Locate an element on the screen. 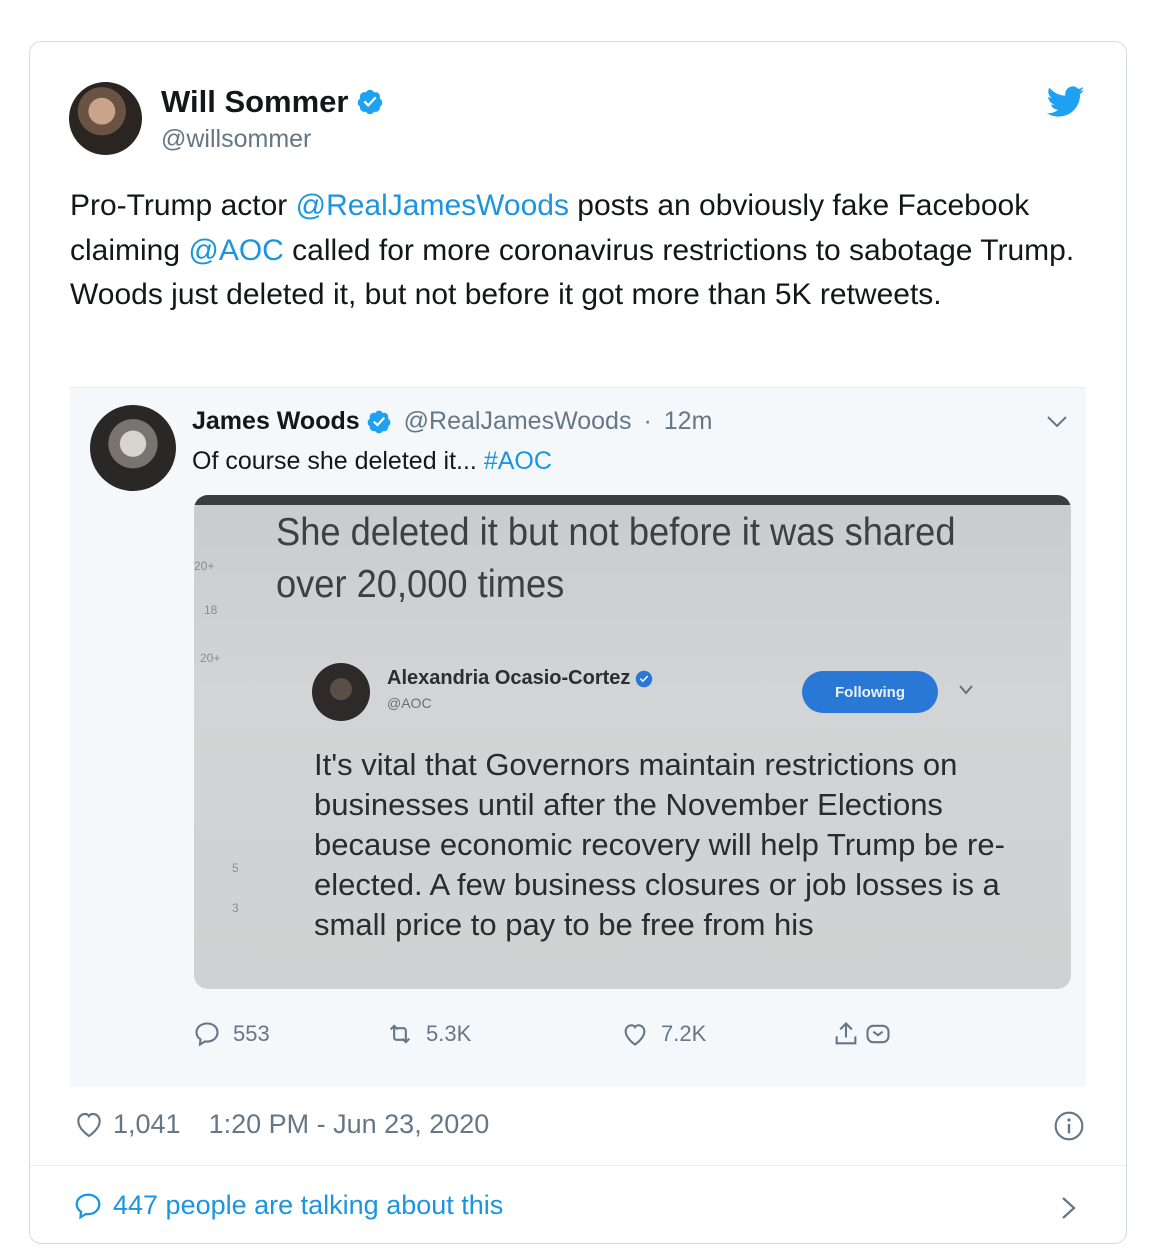 The width and height of the screenshot is (1170, 1256). embedded-age: 12m is located at coordinates (688, 421).